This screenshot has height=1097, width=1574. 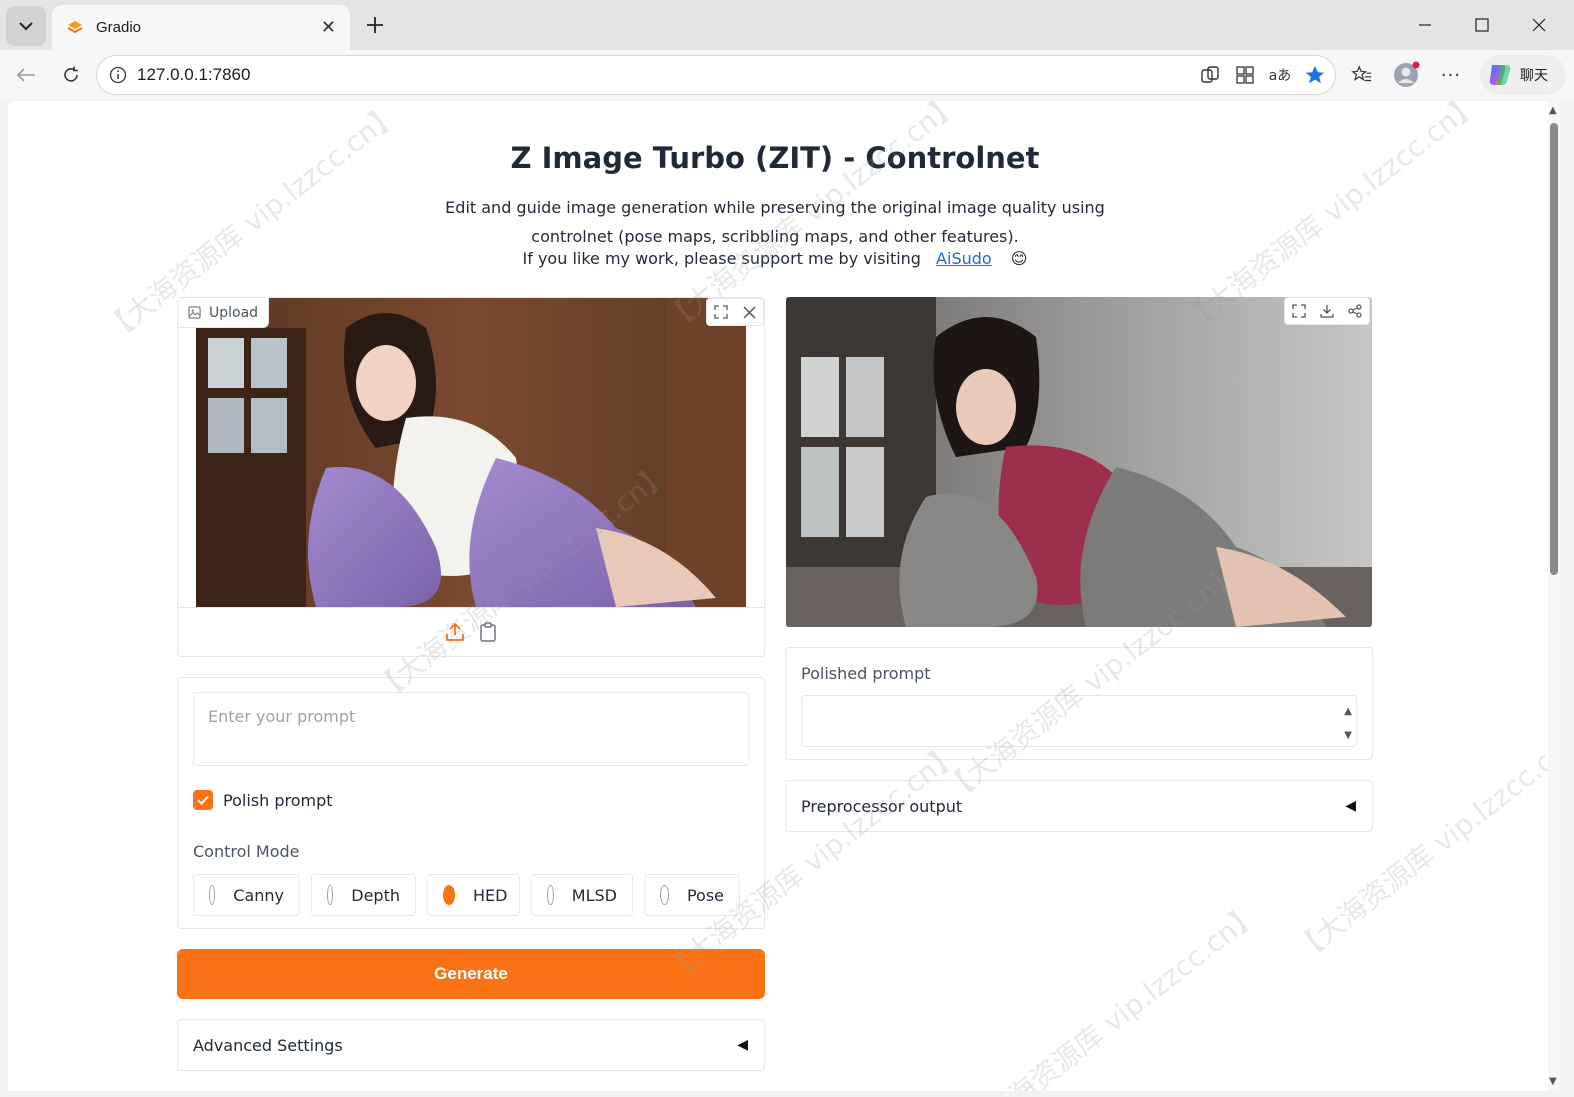 I want to click on scroll-down-arrow-icon: ▼, so click(x=1553, y=1081).